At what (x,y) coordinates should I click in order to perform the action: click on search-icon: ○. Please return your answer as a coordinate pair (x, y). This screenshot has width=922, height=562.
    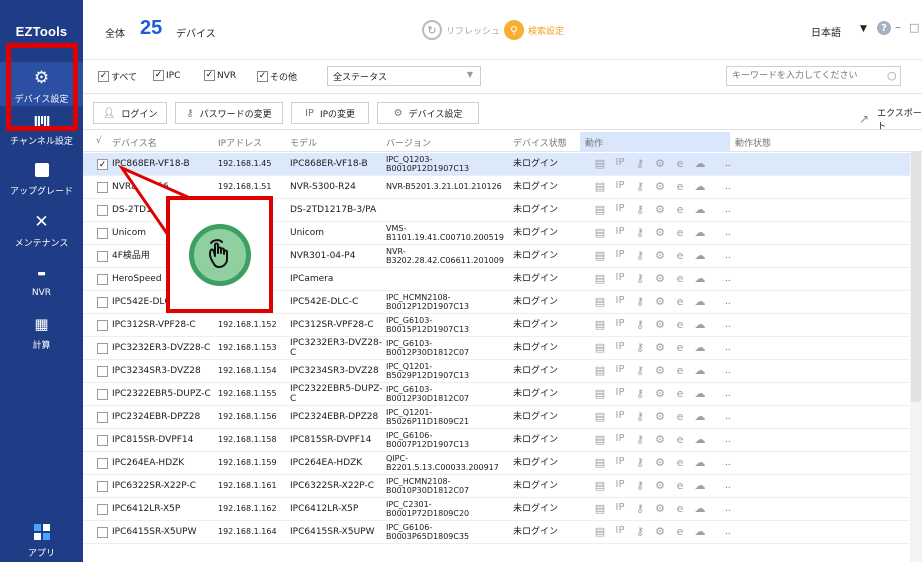
    Looking at the image, I should click on (892, 75).